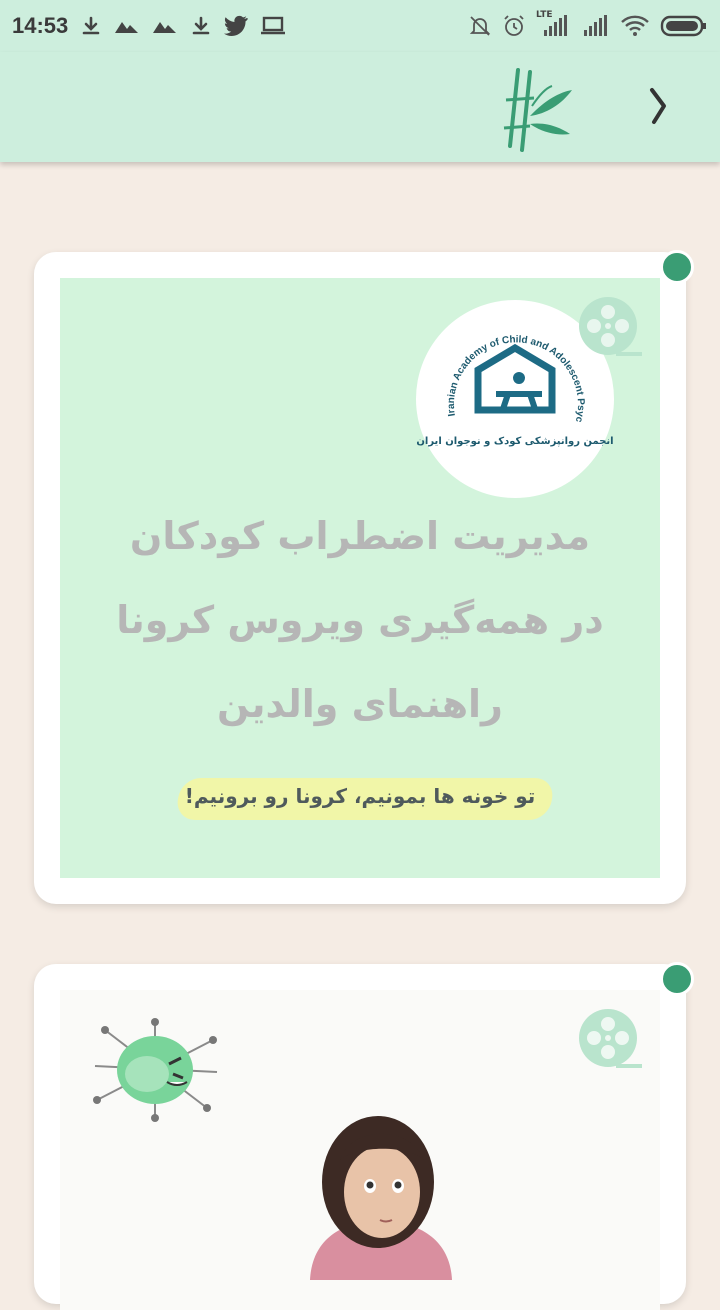 Image resolution: width=720 pixels, height=1310 pixels. What do you see at coordinates (515, 441) in the screenshot?
I see `emblem-text: انجمن روانپزشکی کودک و نوجوان ایران` at bounding box center [515, 441].